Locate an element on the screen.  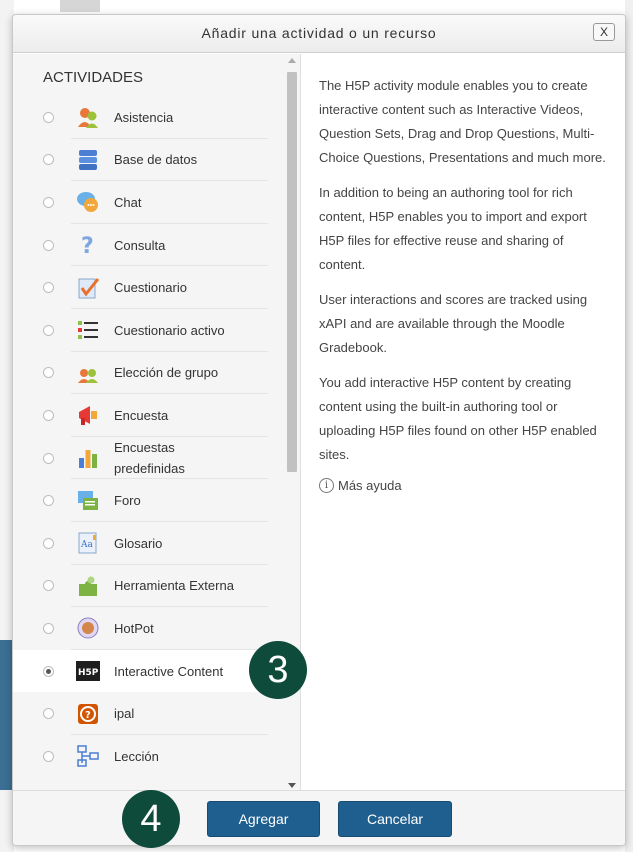
activity-label: Encuesta is located at coordinates (141, 415).